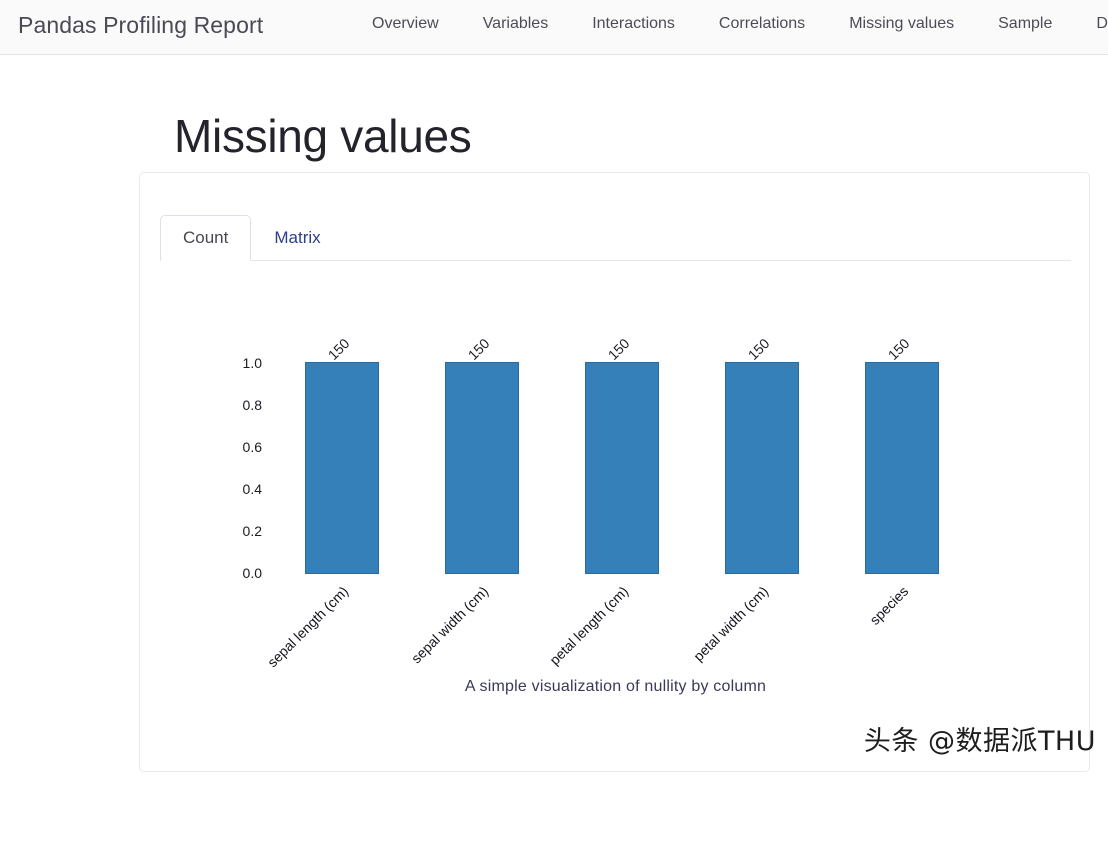  What do you see at coordinates (141, 25) in the screenshot?
I see `brand-title: Pandas Profiling Report` at bounding box center [141, 25].